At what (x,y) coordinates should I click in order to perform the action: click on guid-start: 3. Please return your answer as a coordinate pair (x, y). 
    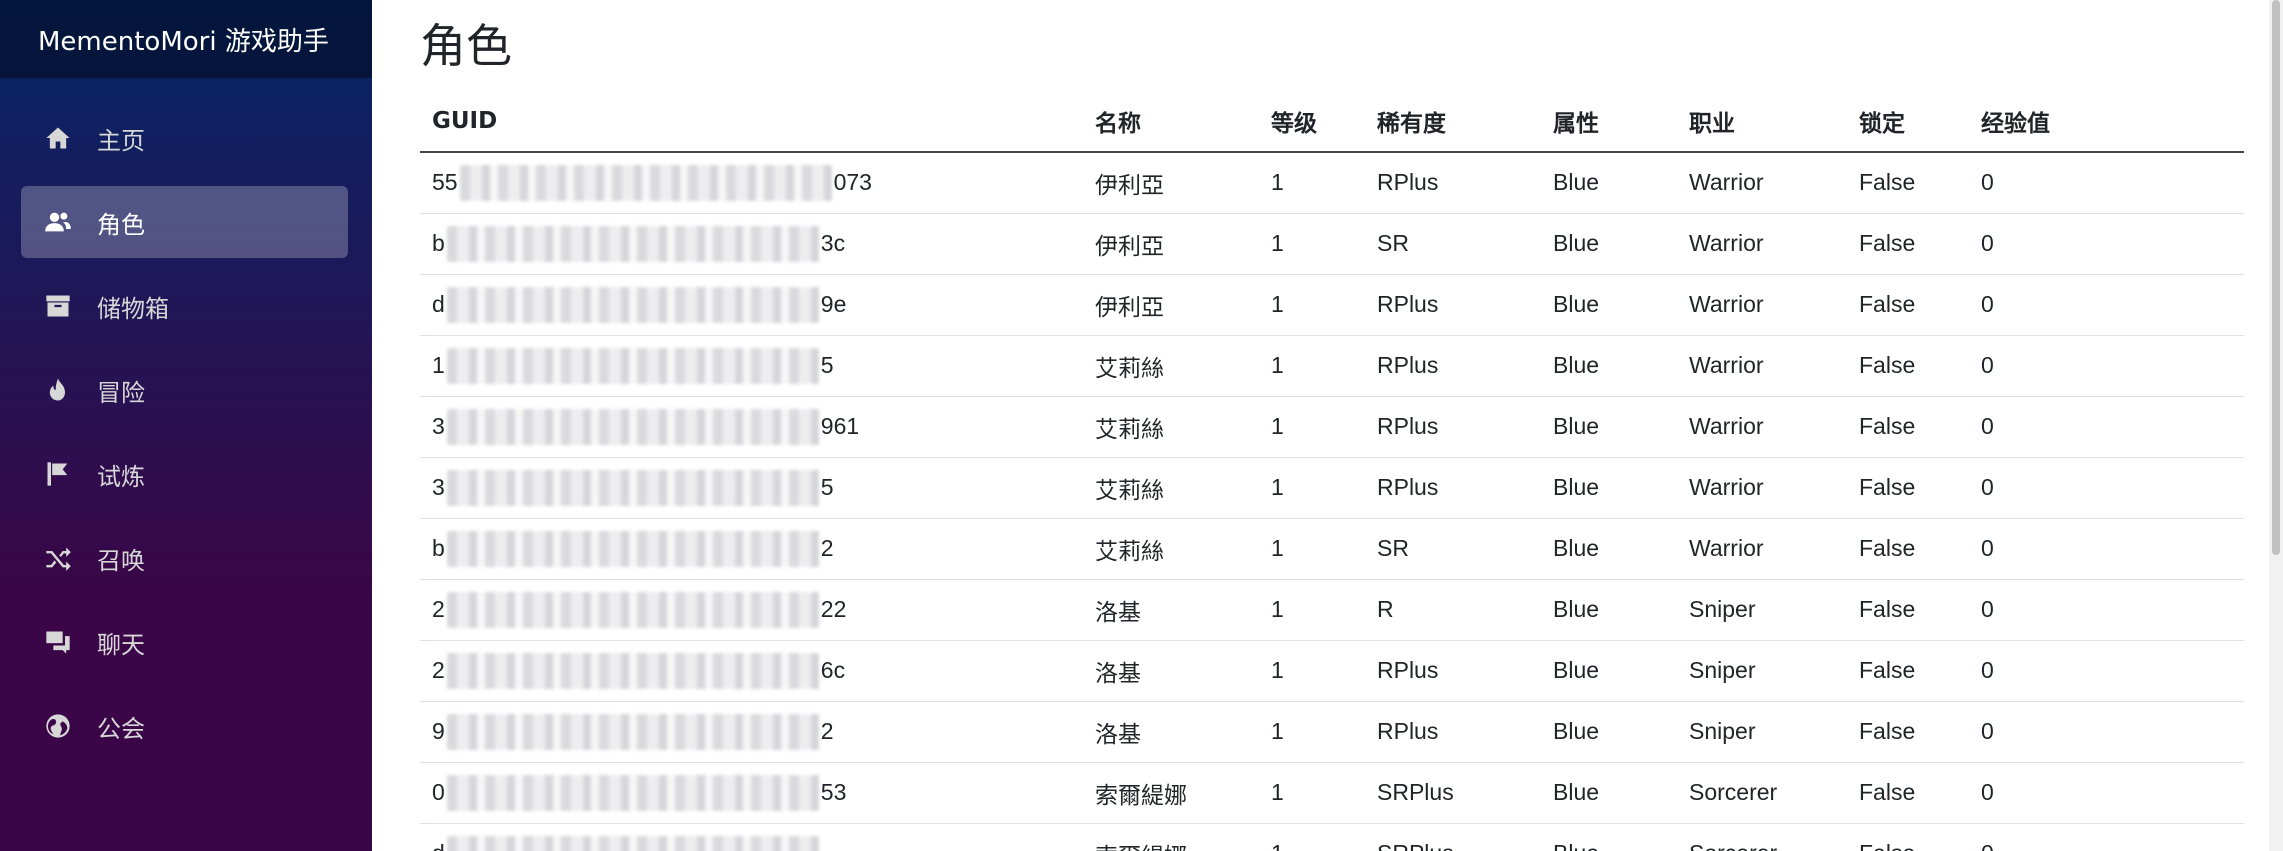
    Looking at the image, I should click on (438, 487).